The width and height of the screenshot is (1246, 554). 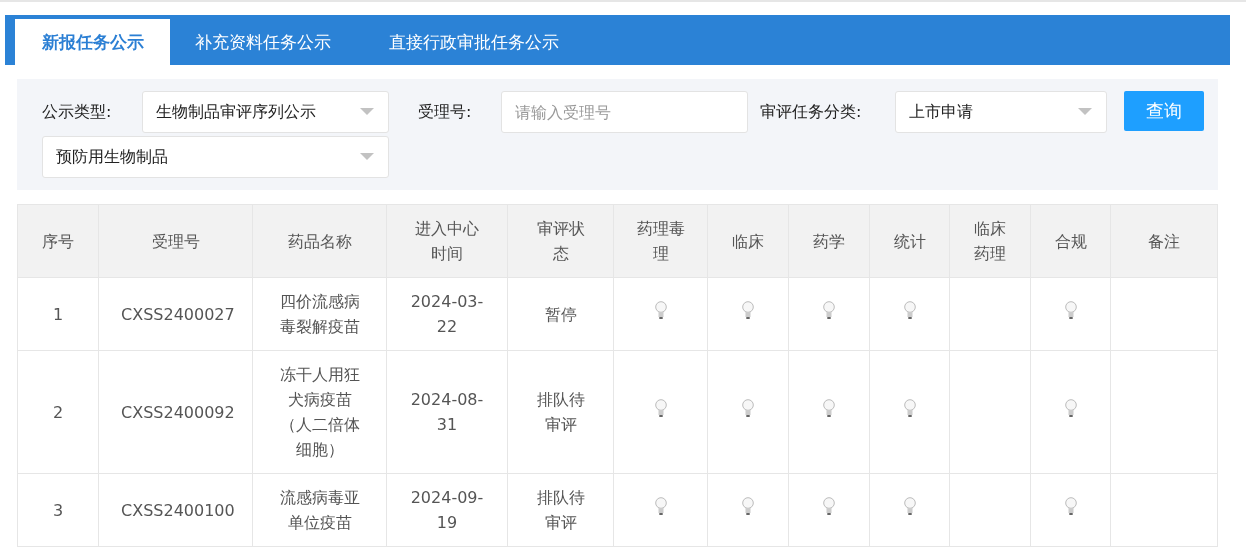 What do you see at coordinates (1164, 111) in the screenshot?
I see `query-button: 查询` at bounding box center [1164, 111].